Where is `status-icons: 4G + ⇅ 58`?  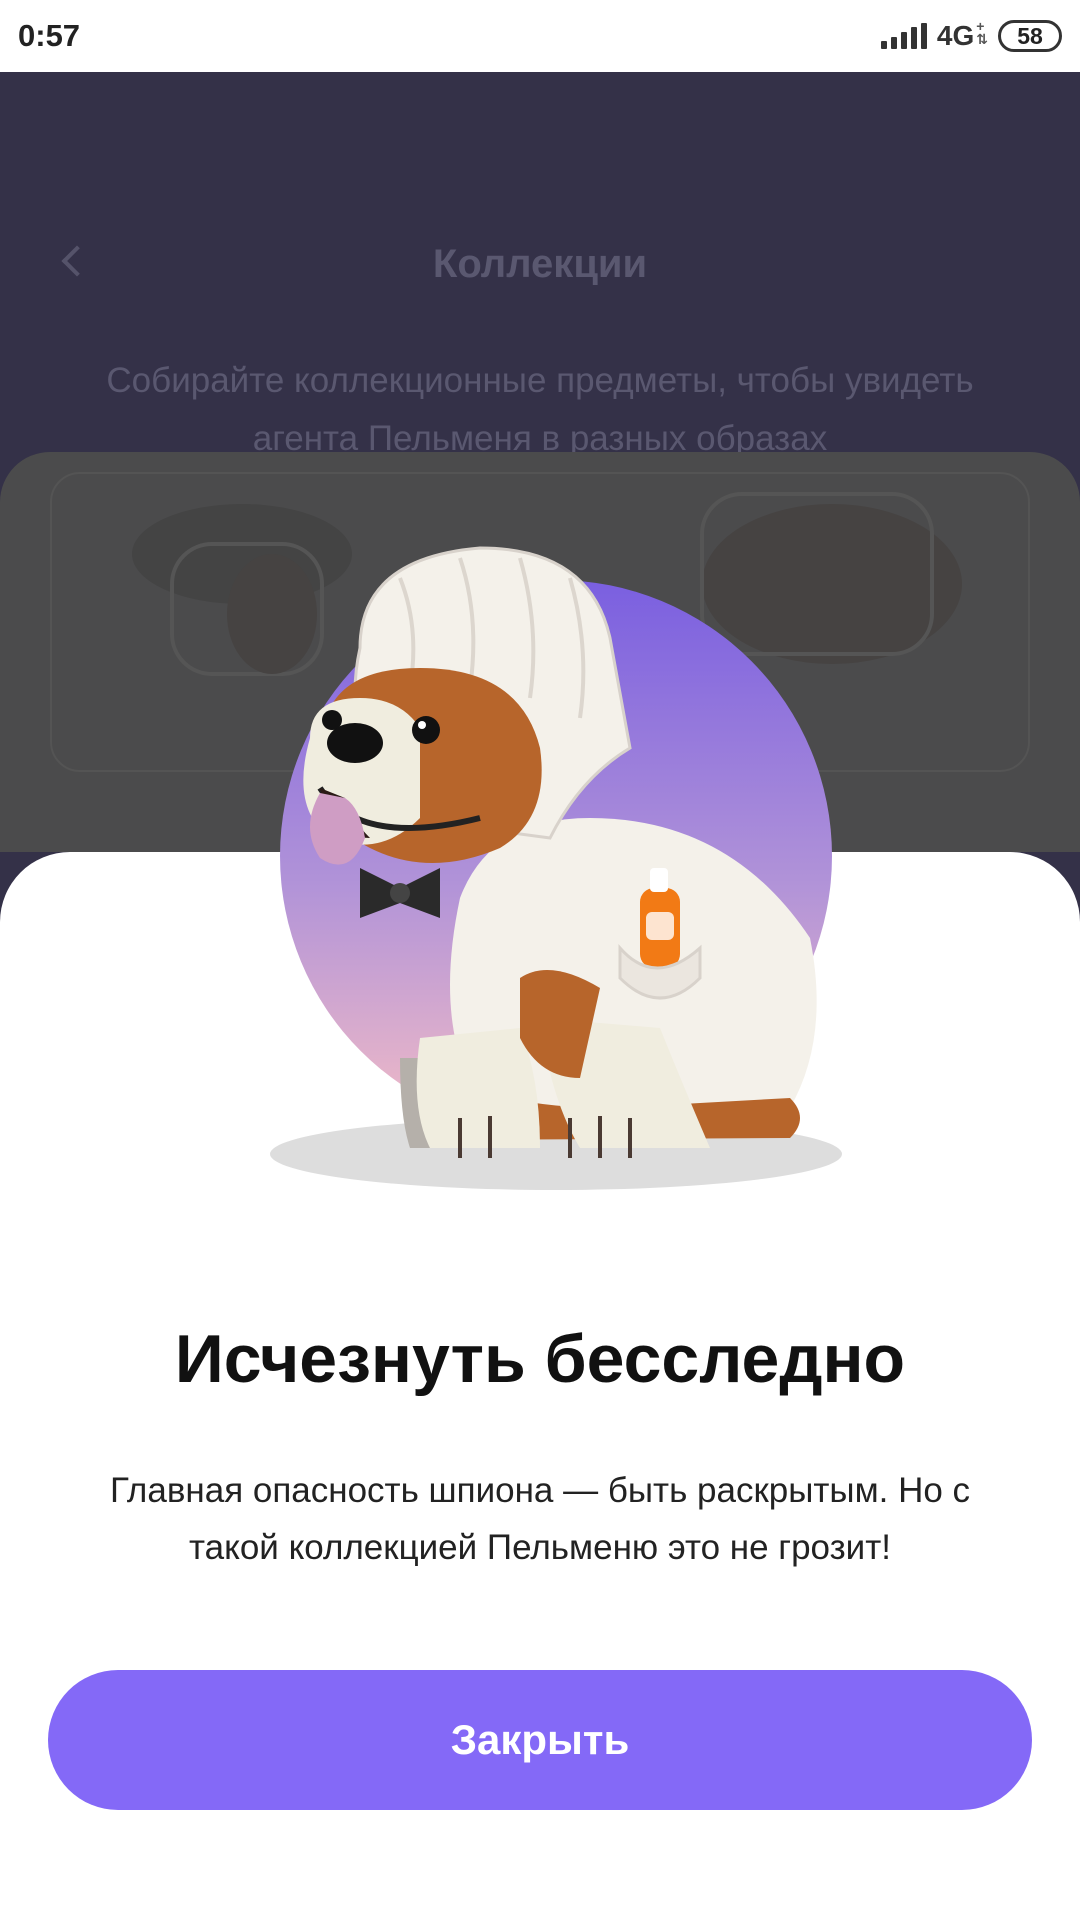
status-icons: 4G + ⇅ 58 is located at coordinates (971, 35).